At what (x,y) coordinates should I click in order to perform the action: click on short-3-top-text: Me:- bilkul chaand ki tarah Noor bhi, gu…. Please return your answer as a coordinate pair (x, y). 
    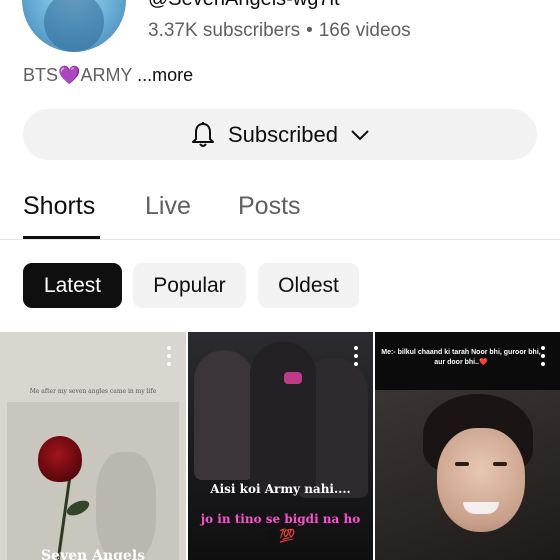
    Looking at the image, I should click on (461, 357).